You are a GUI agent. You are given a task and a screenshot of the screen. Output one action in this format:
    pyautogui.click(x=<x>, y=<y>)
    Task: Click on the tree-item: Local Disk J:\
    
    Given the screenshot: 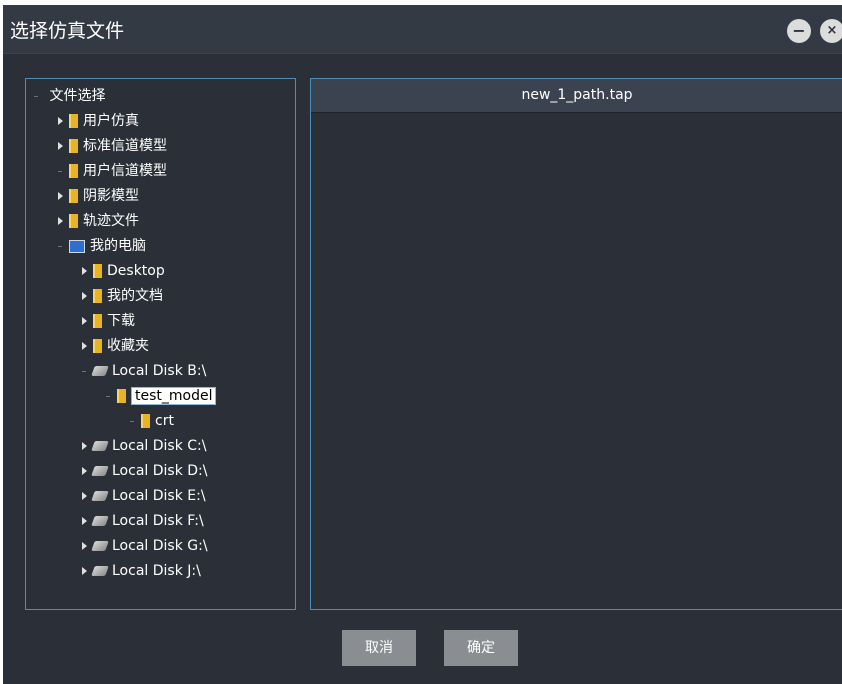 What is the action you would take?
    pyautogui.click(x=141, y=571)
    